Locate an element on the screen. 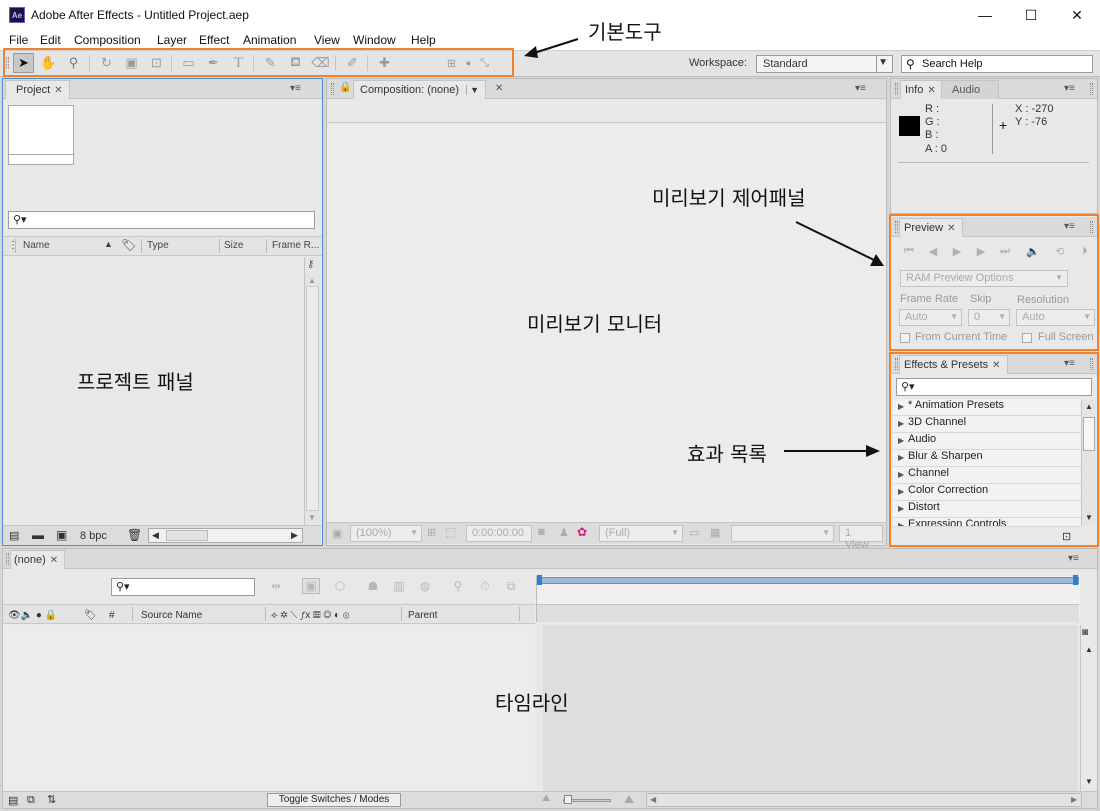  transparency-grid-icon: ▦ is located at coordinates (715, 532).